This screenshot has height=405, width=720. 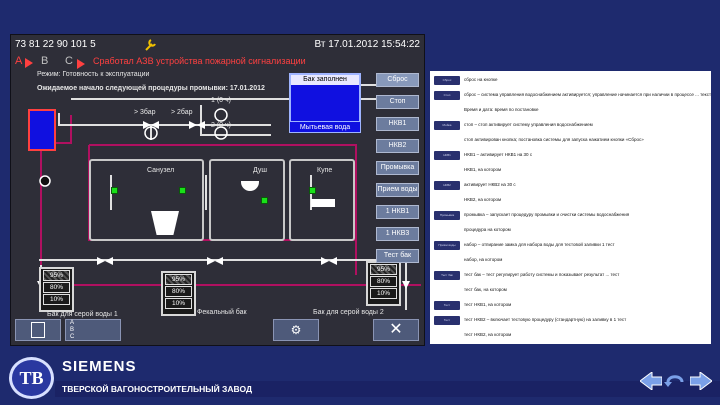 I want to click on tank3-level-80: 80%, so click(x=383, y=281).